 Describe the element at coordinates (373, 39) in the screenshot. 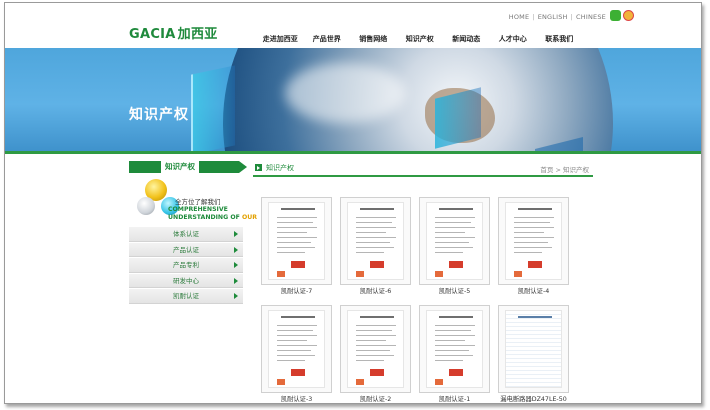

I see `nav-item-sales: 销售网络` at that location.